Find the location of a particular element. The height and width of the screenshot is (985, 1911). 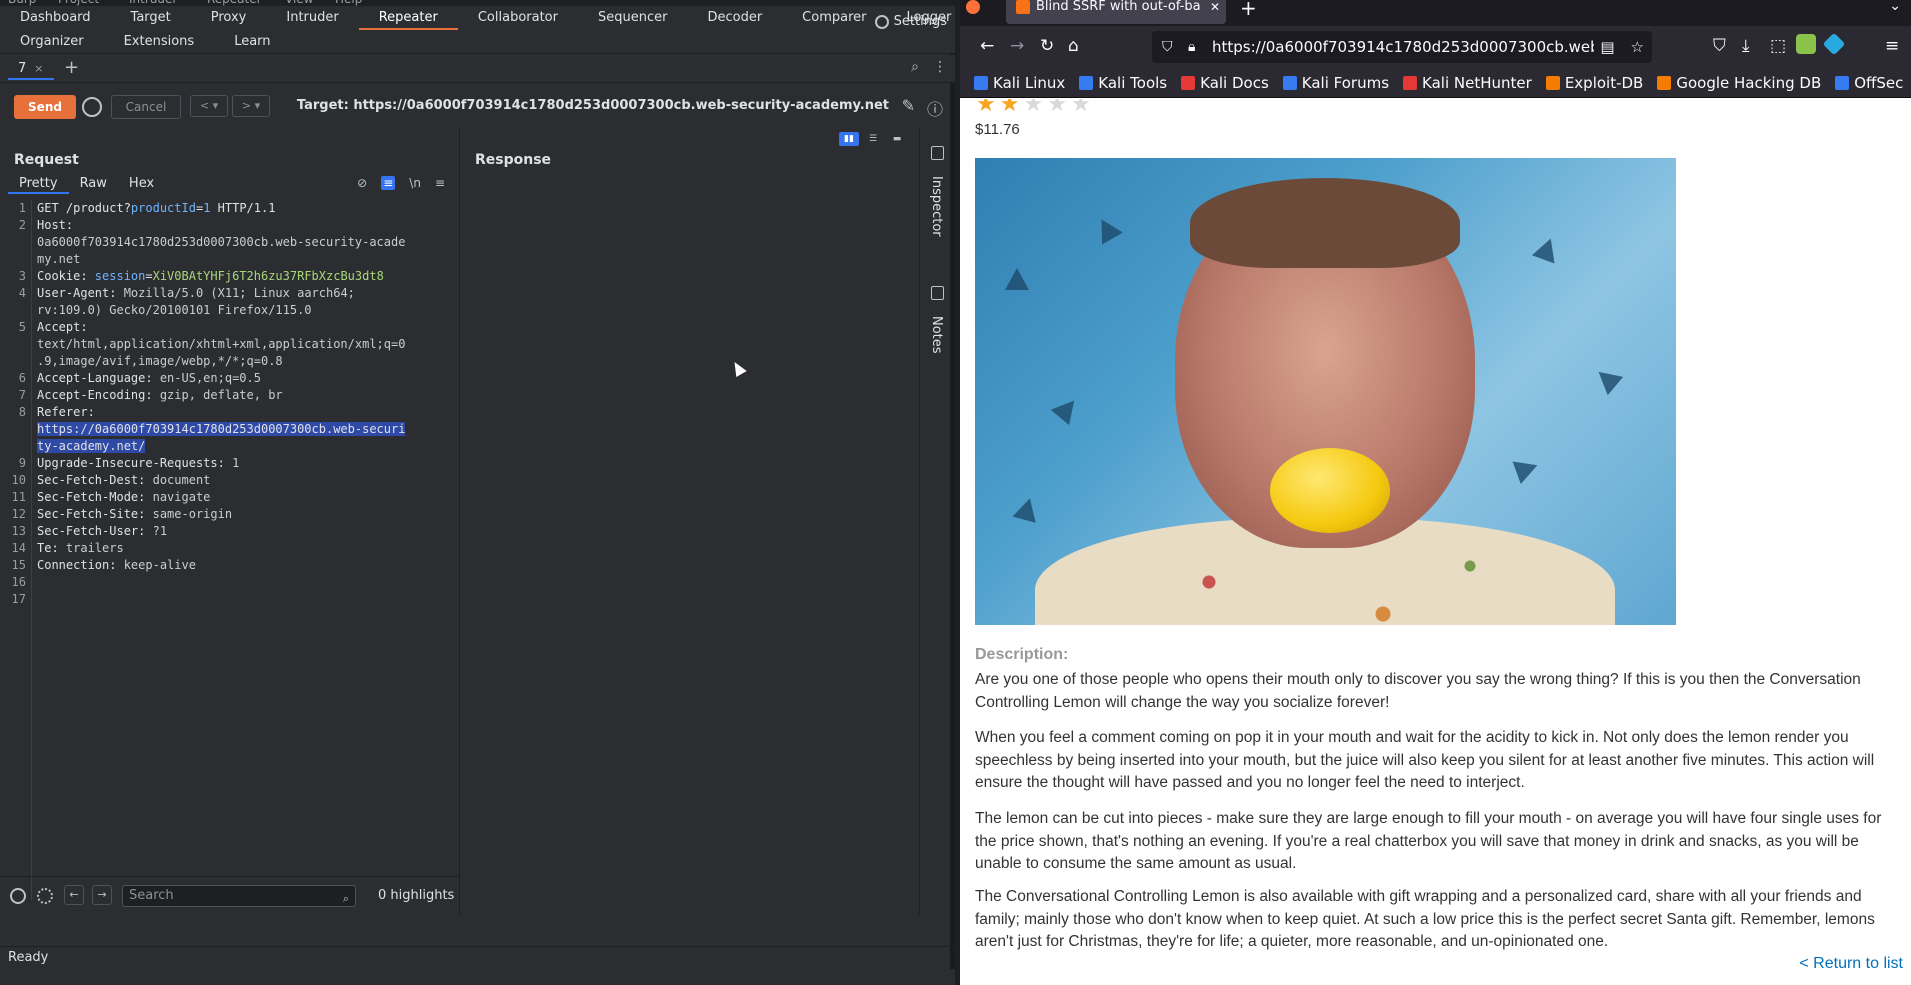

search-next-arrow-icon: → is located at coordinates (102, 895).